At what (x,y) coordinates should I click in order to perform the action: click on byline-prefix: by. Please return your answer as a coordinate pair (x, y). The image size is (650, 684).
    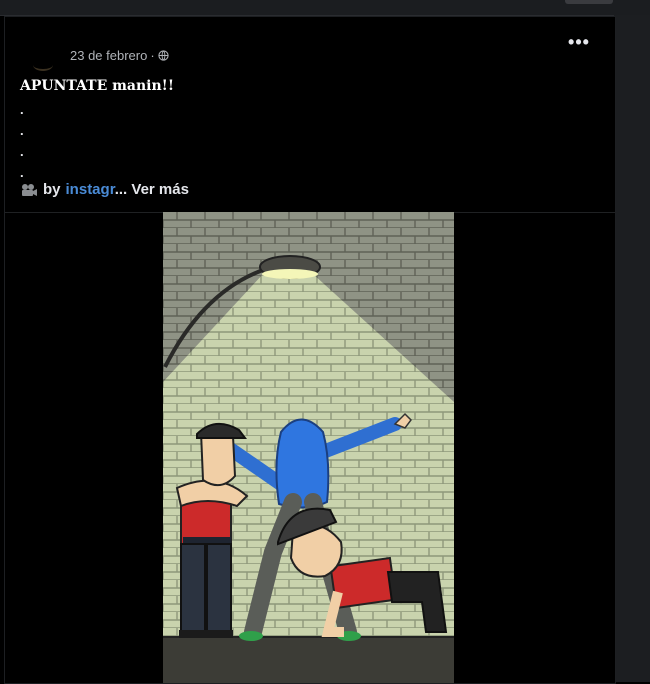
    Looking at the image, I should click on (52, 189).